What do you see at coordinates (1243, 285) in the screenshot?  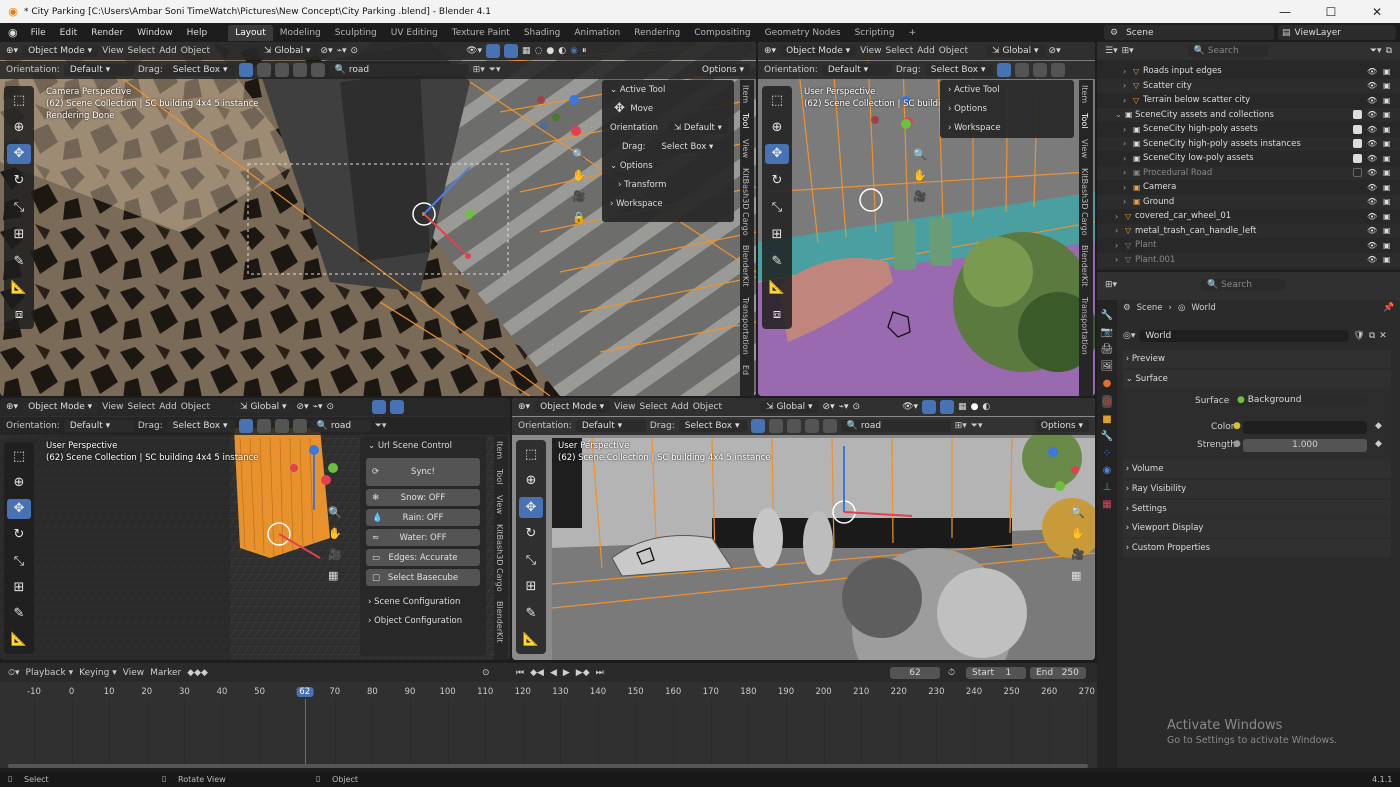 I see `properties-search: 🔍 Search` at bounding box center [1243, 285].